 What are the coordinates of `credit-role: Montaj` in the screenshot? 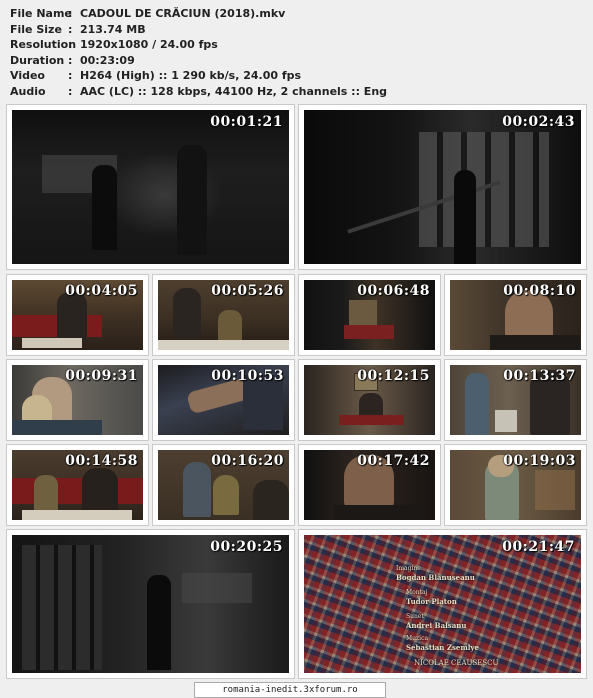 It's located at (417, 592).